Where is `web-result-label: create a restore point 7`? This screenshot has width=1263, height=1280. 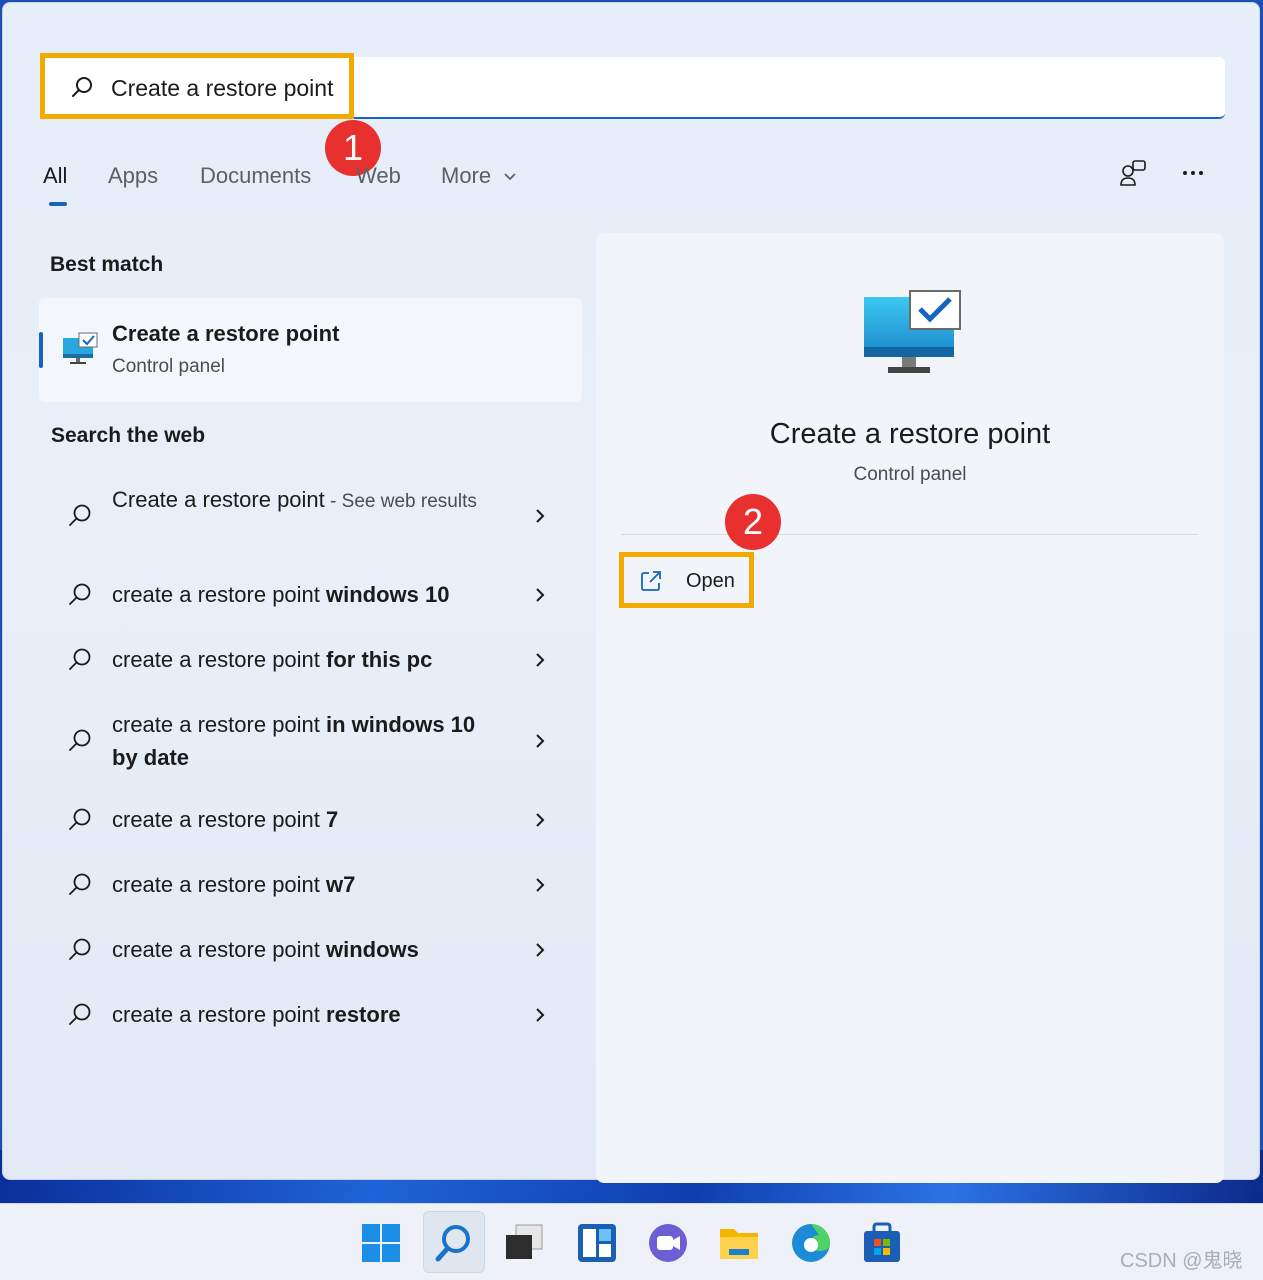
web-result-label: create a restore point 7 is located at coordinates (225, 819).